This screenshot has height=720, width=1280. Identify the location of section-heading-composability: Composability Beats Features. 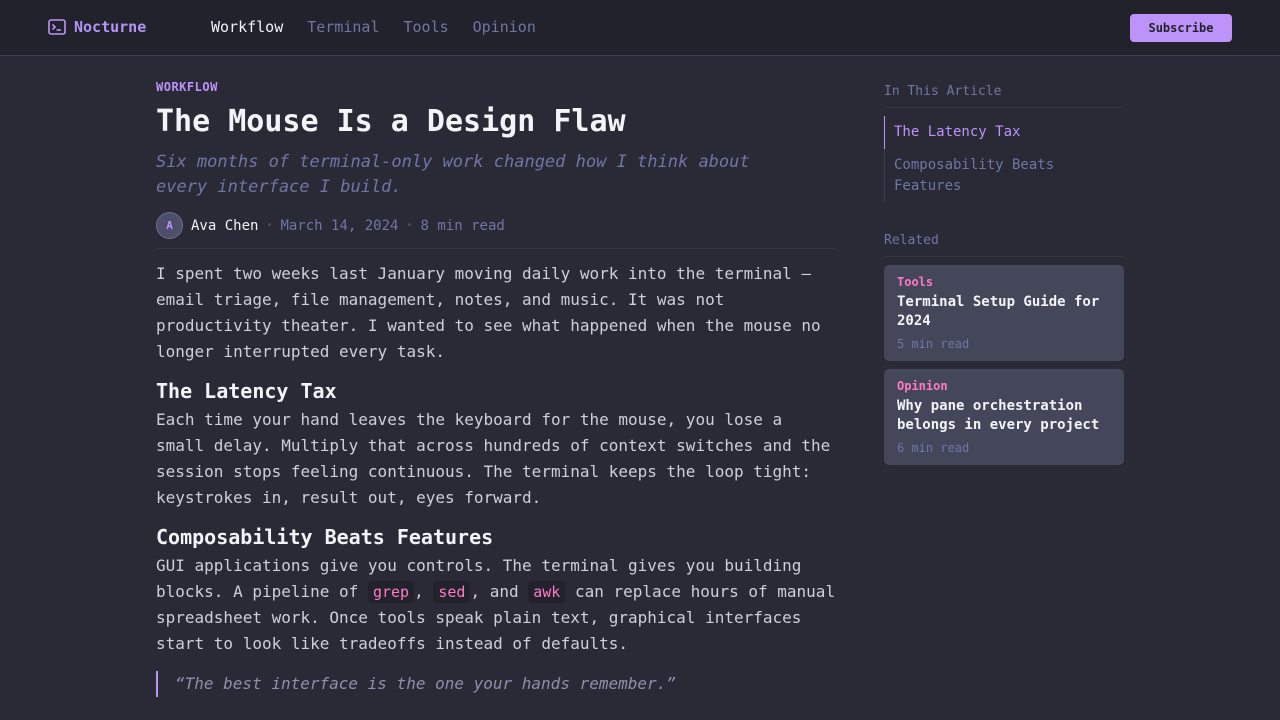
(325, 537).